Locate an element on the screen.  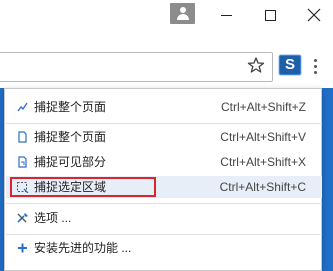
browser-menu-icon is located at coordinates (315, 66).